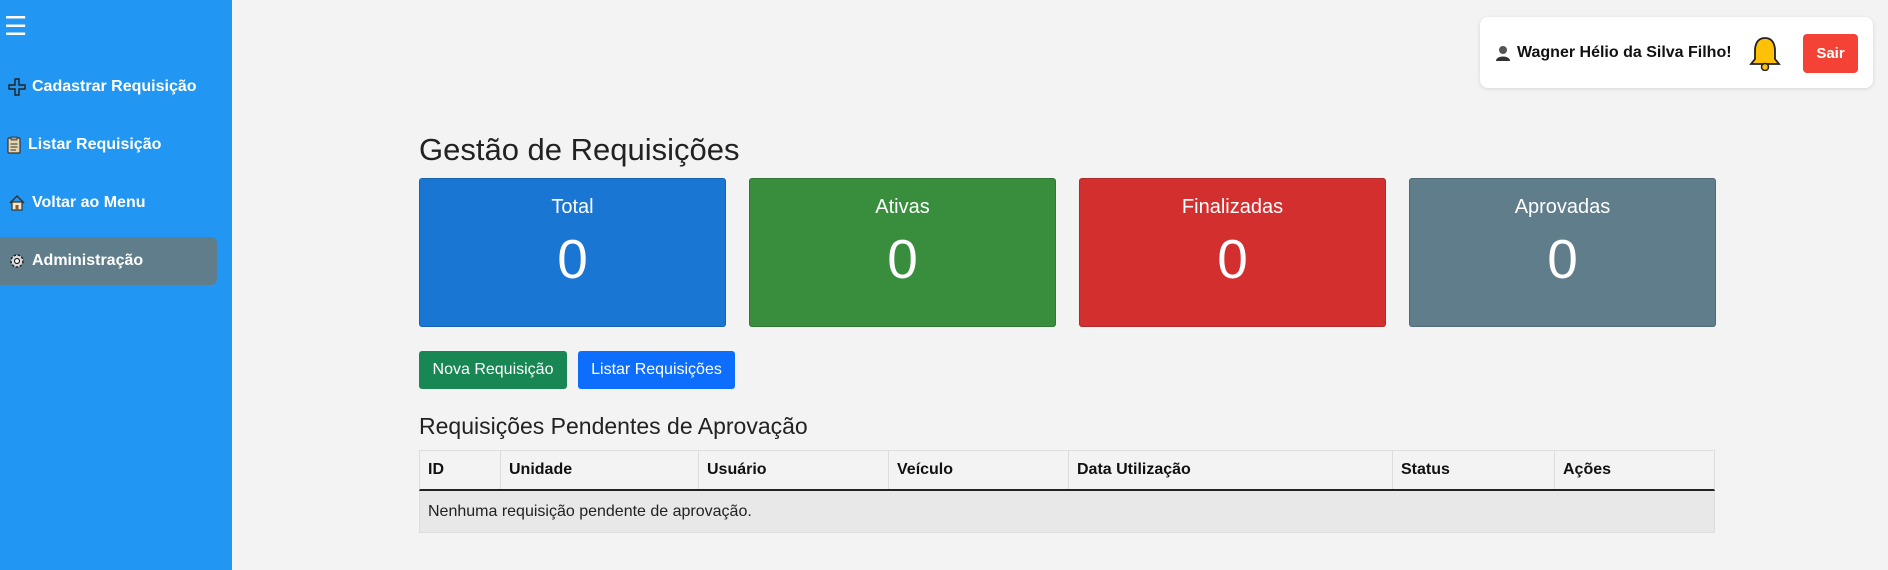 Image resolution: width=1888 pixels, height=570 pixels. What do you see at coordinates (15, 26) in the screenshot?
I see `menu-toggle-icon: ☰` at bounding box center [15, 26].